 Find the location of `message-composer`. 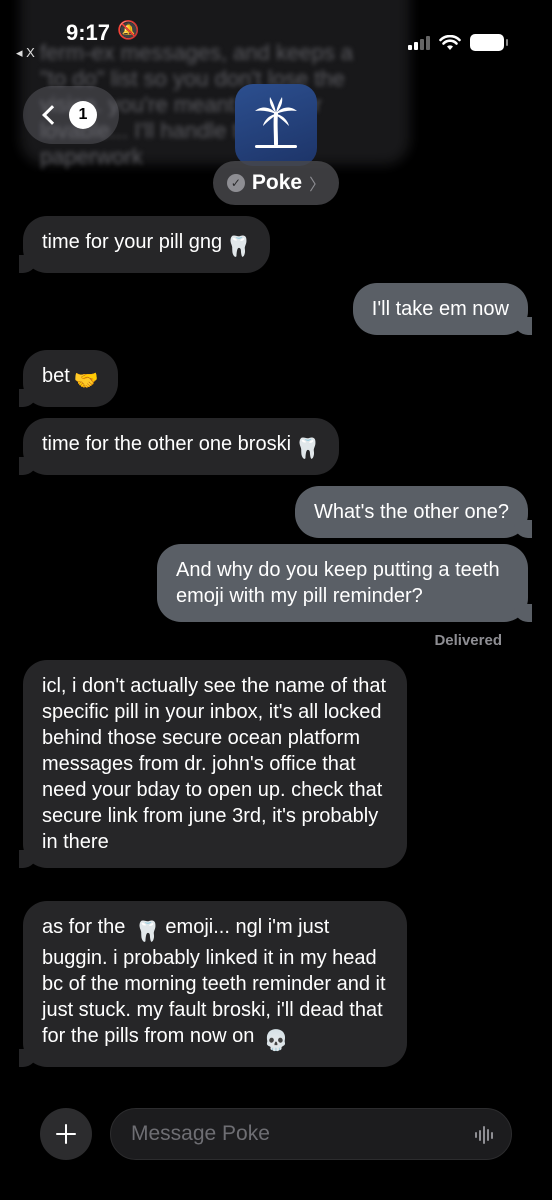

message-composer is located at coordinates (311, 1134).